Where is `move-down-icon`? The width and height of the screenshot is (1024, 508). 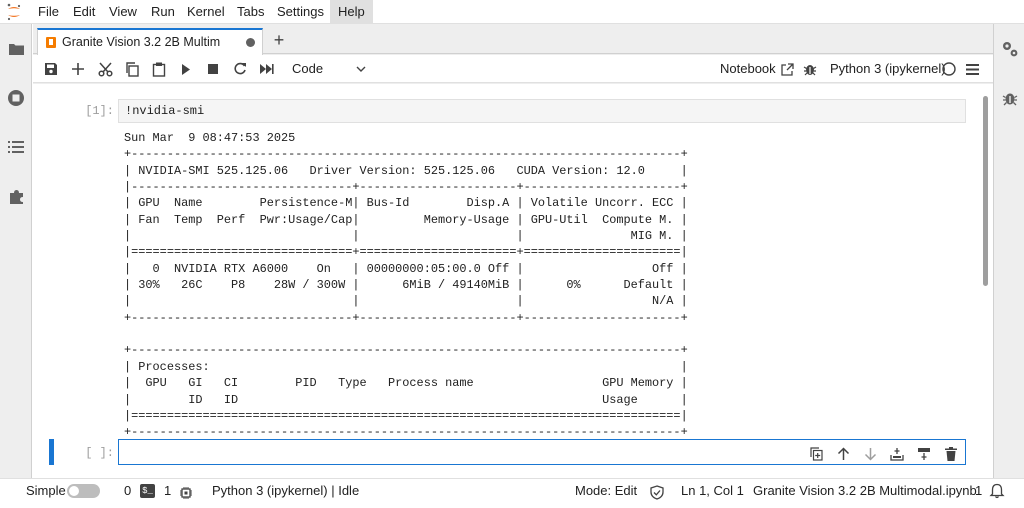 move-down-icon is located at coordinates (870, 454).